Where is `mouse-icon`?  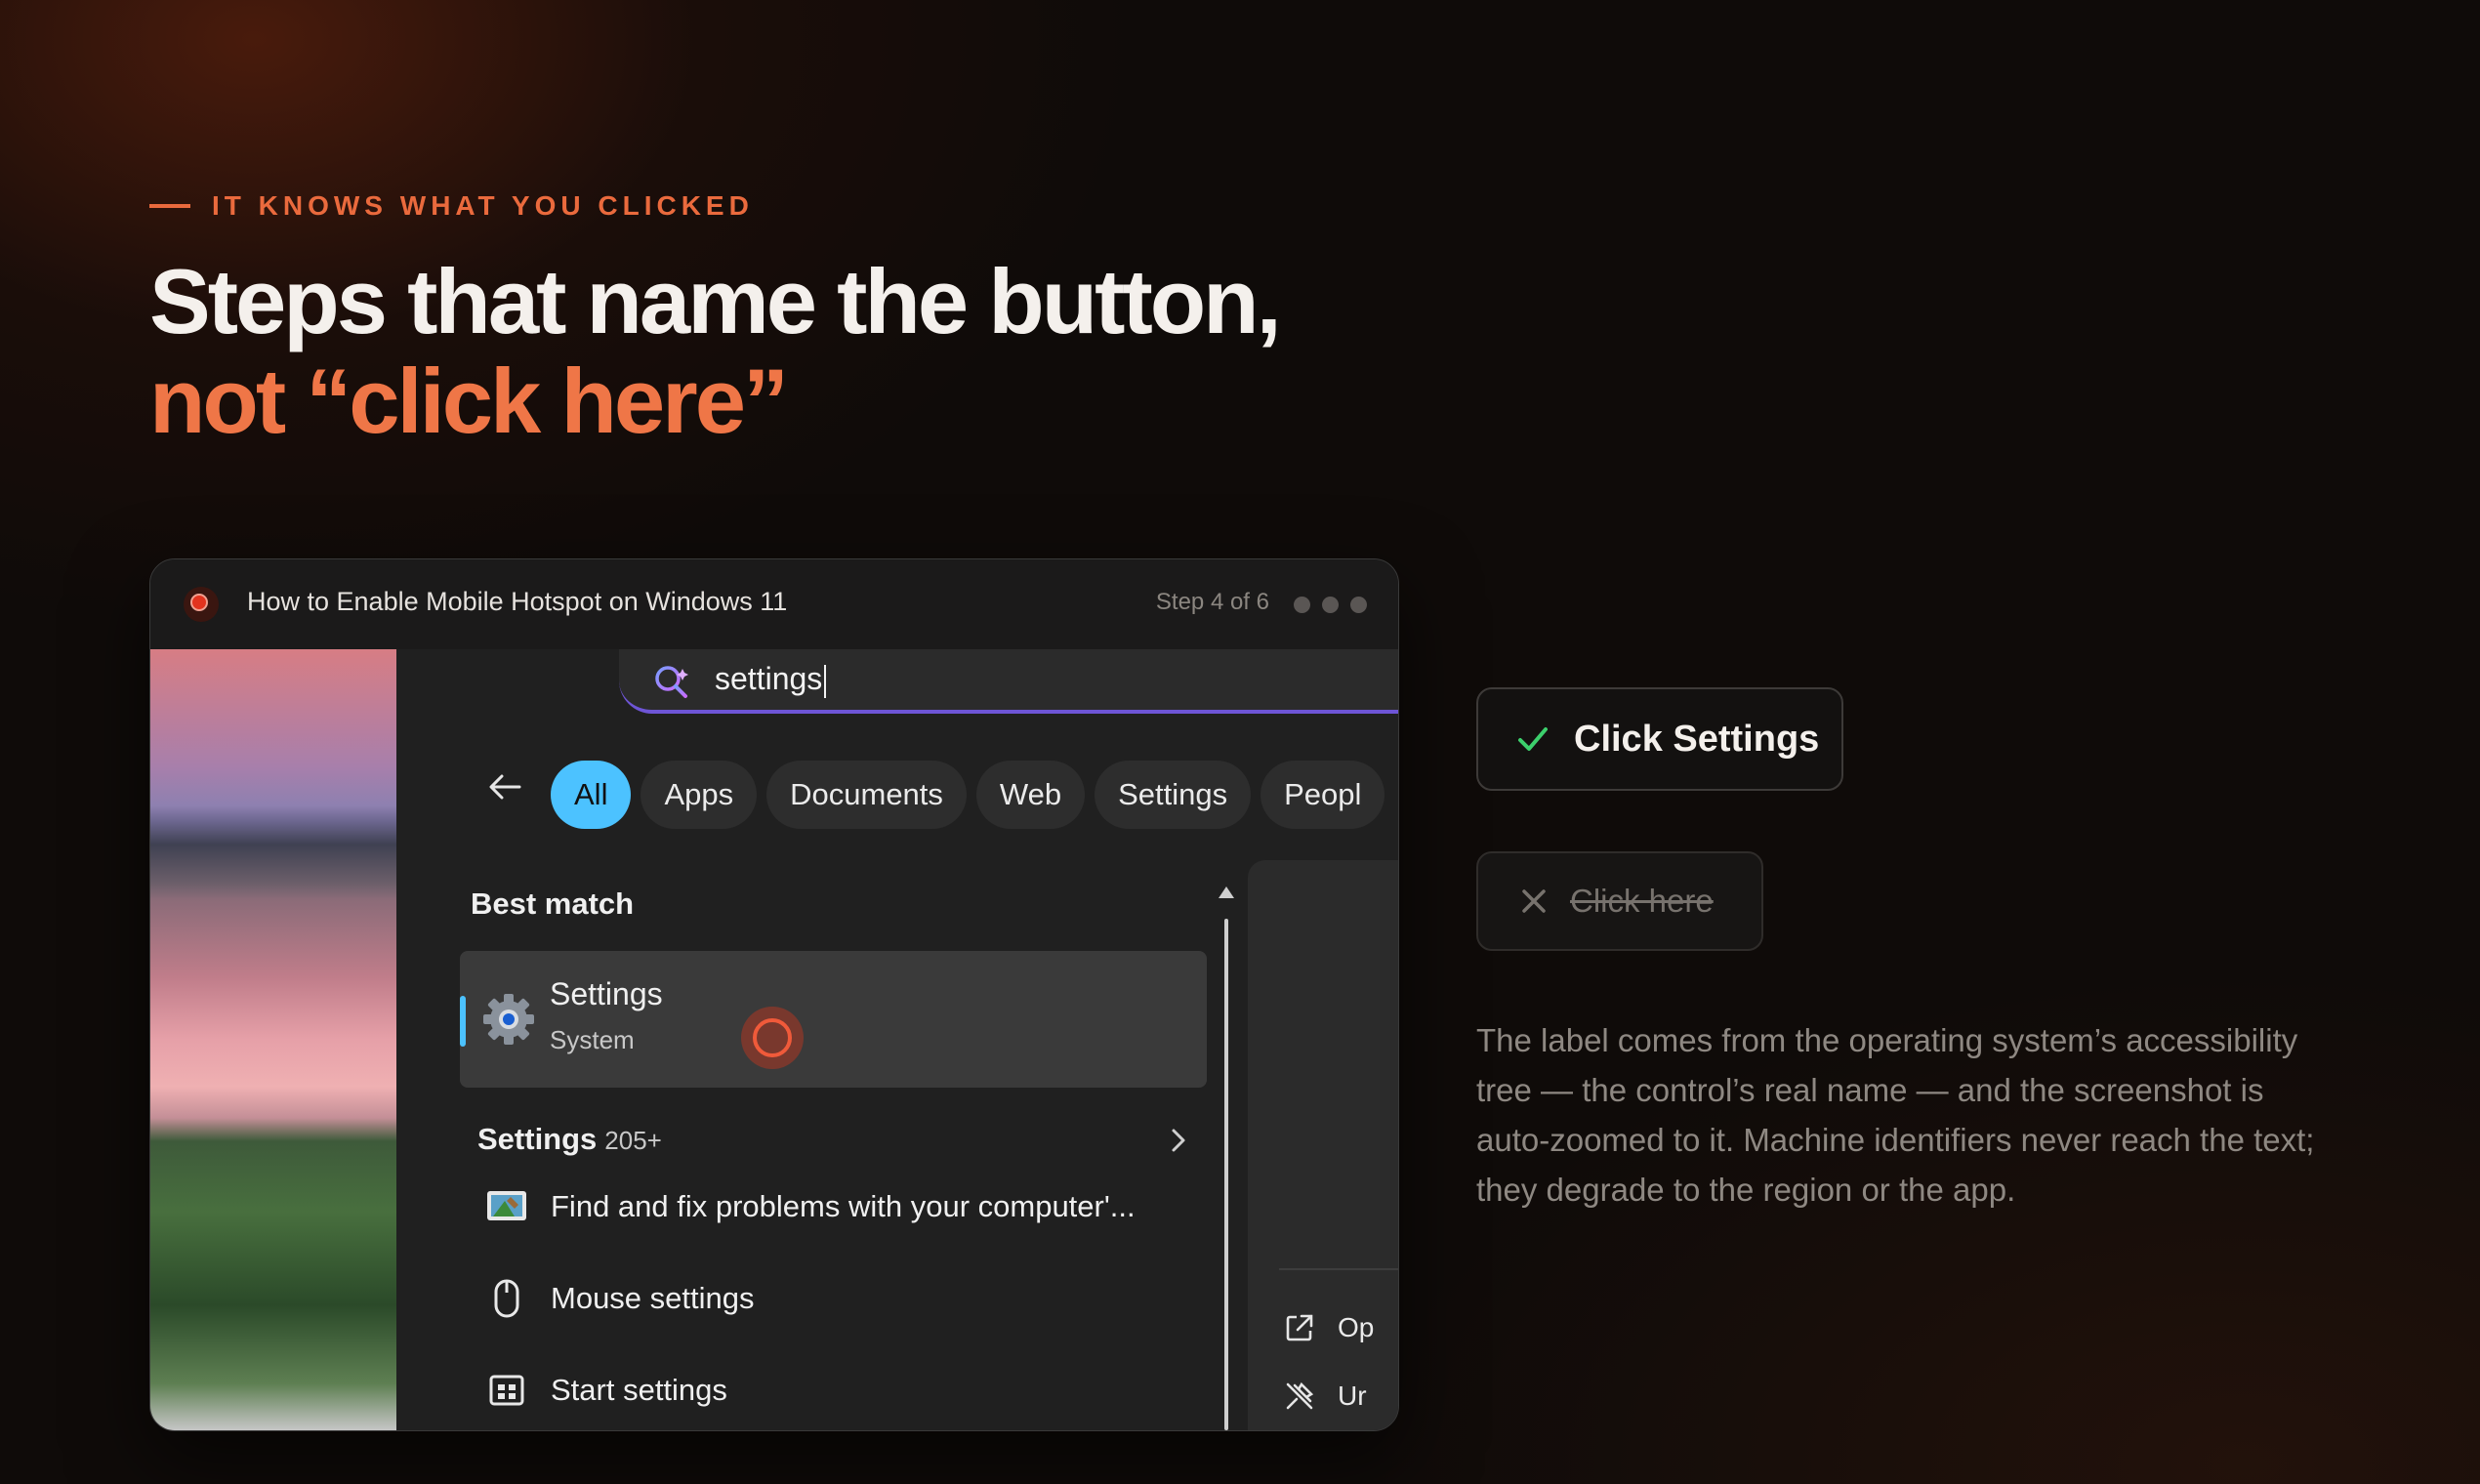
mouse-icon is located at coordinates (506, 1299).